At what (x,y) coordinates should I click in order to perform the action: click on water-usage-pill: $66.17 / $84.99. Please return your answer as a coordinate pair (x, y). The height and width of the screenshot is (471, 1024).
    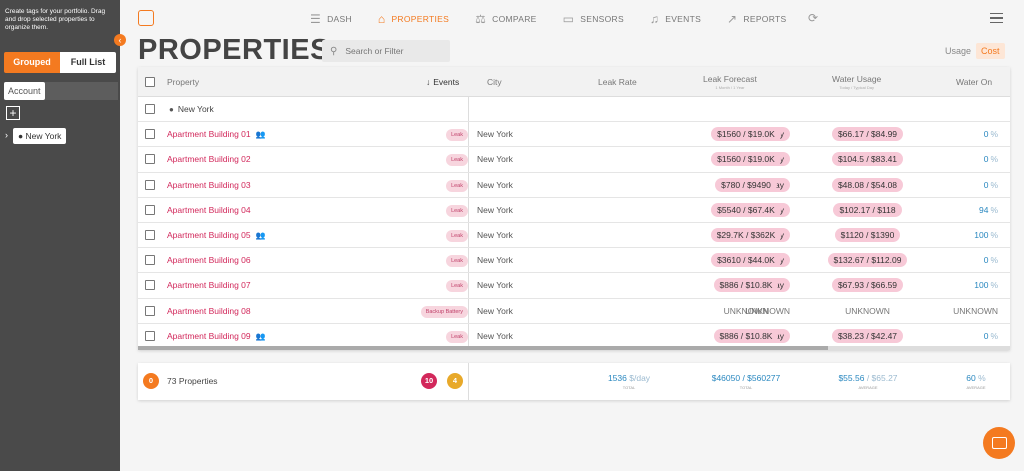
    Looking at the image, I should click on (867, 134).